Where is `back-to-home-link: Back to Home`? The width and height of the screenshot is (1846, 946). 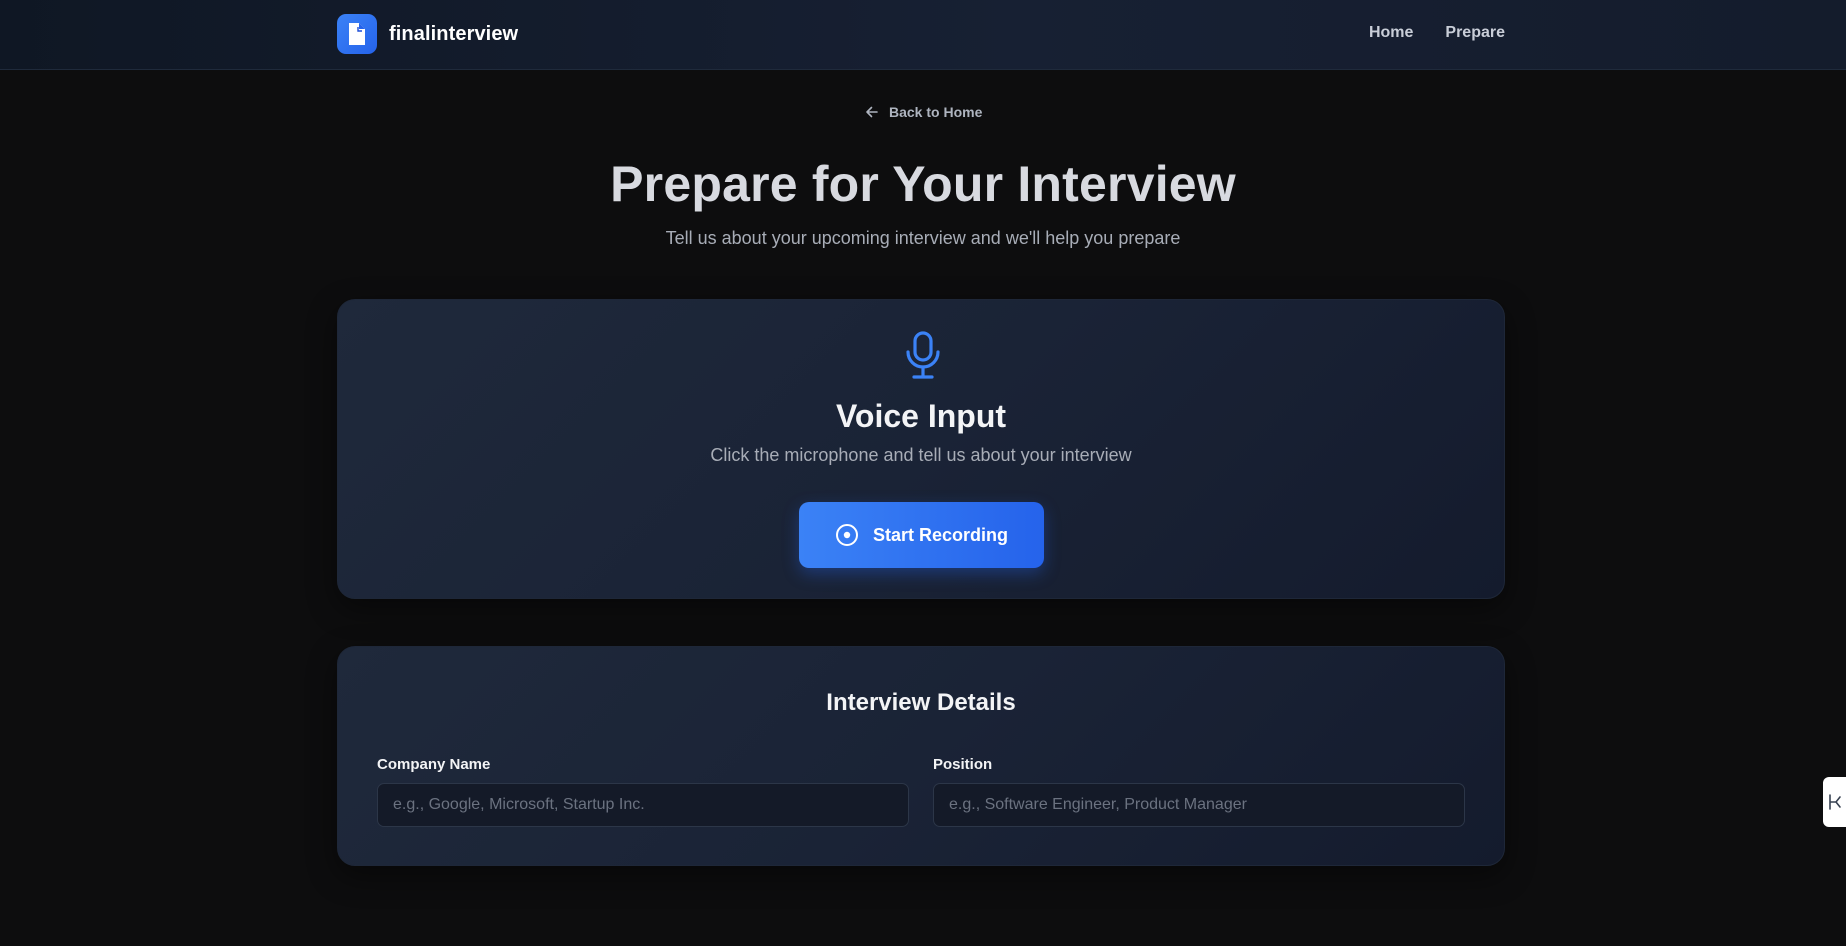
back-to-home-link: Back to Home is located at coordinates (923, 112).